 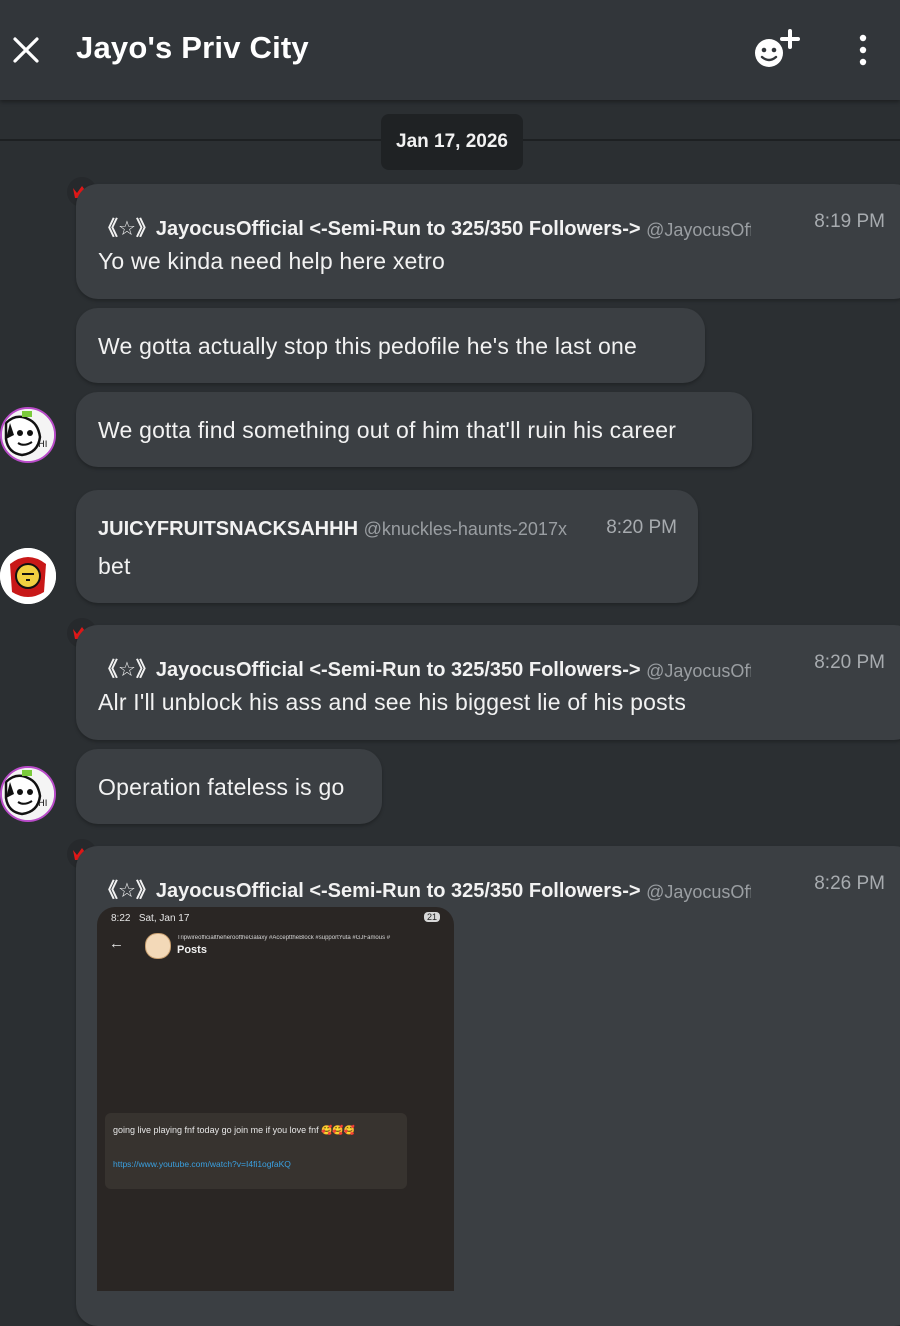 What do you see at coordinates (452, 142) in the screenshot?
I see `date-separator: Jan 17, 2026` at bounding box center [452, 142].